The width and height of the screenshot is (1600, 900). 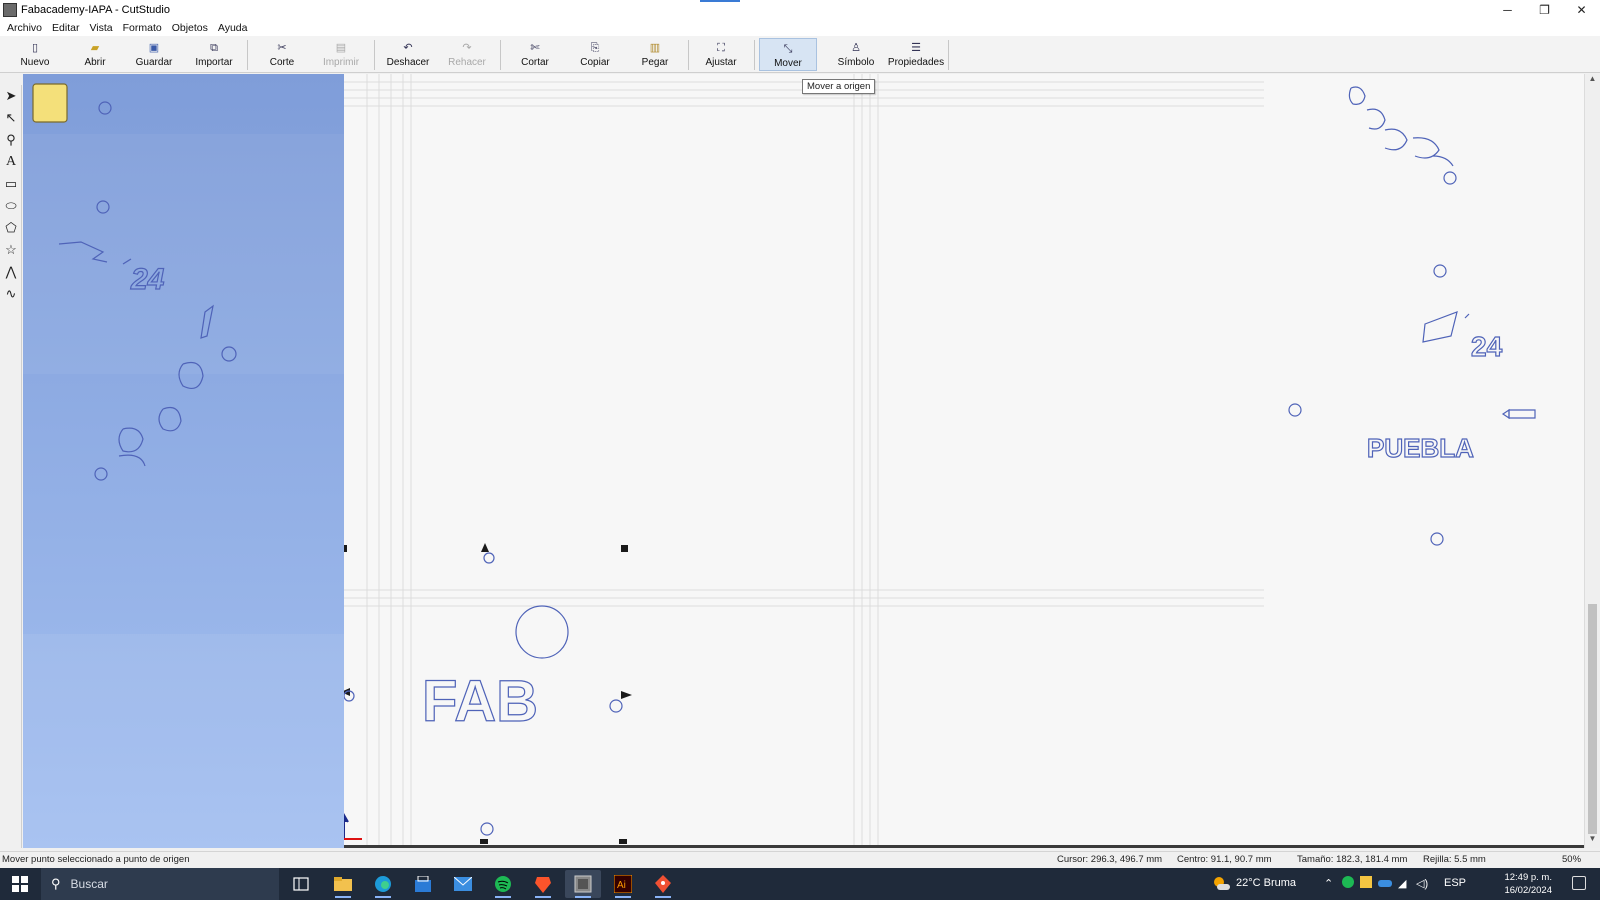 What do you see at coordinates (24, 28) in the screenshot?
I see `menu-archivo: Archivo` at bounding box center [24, 28].